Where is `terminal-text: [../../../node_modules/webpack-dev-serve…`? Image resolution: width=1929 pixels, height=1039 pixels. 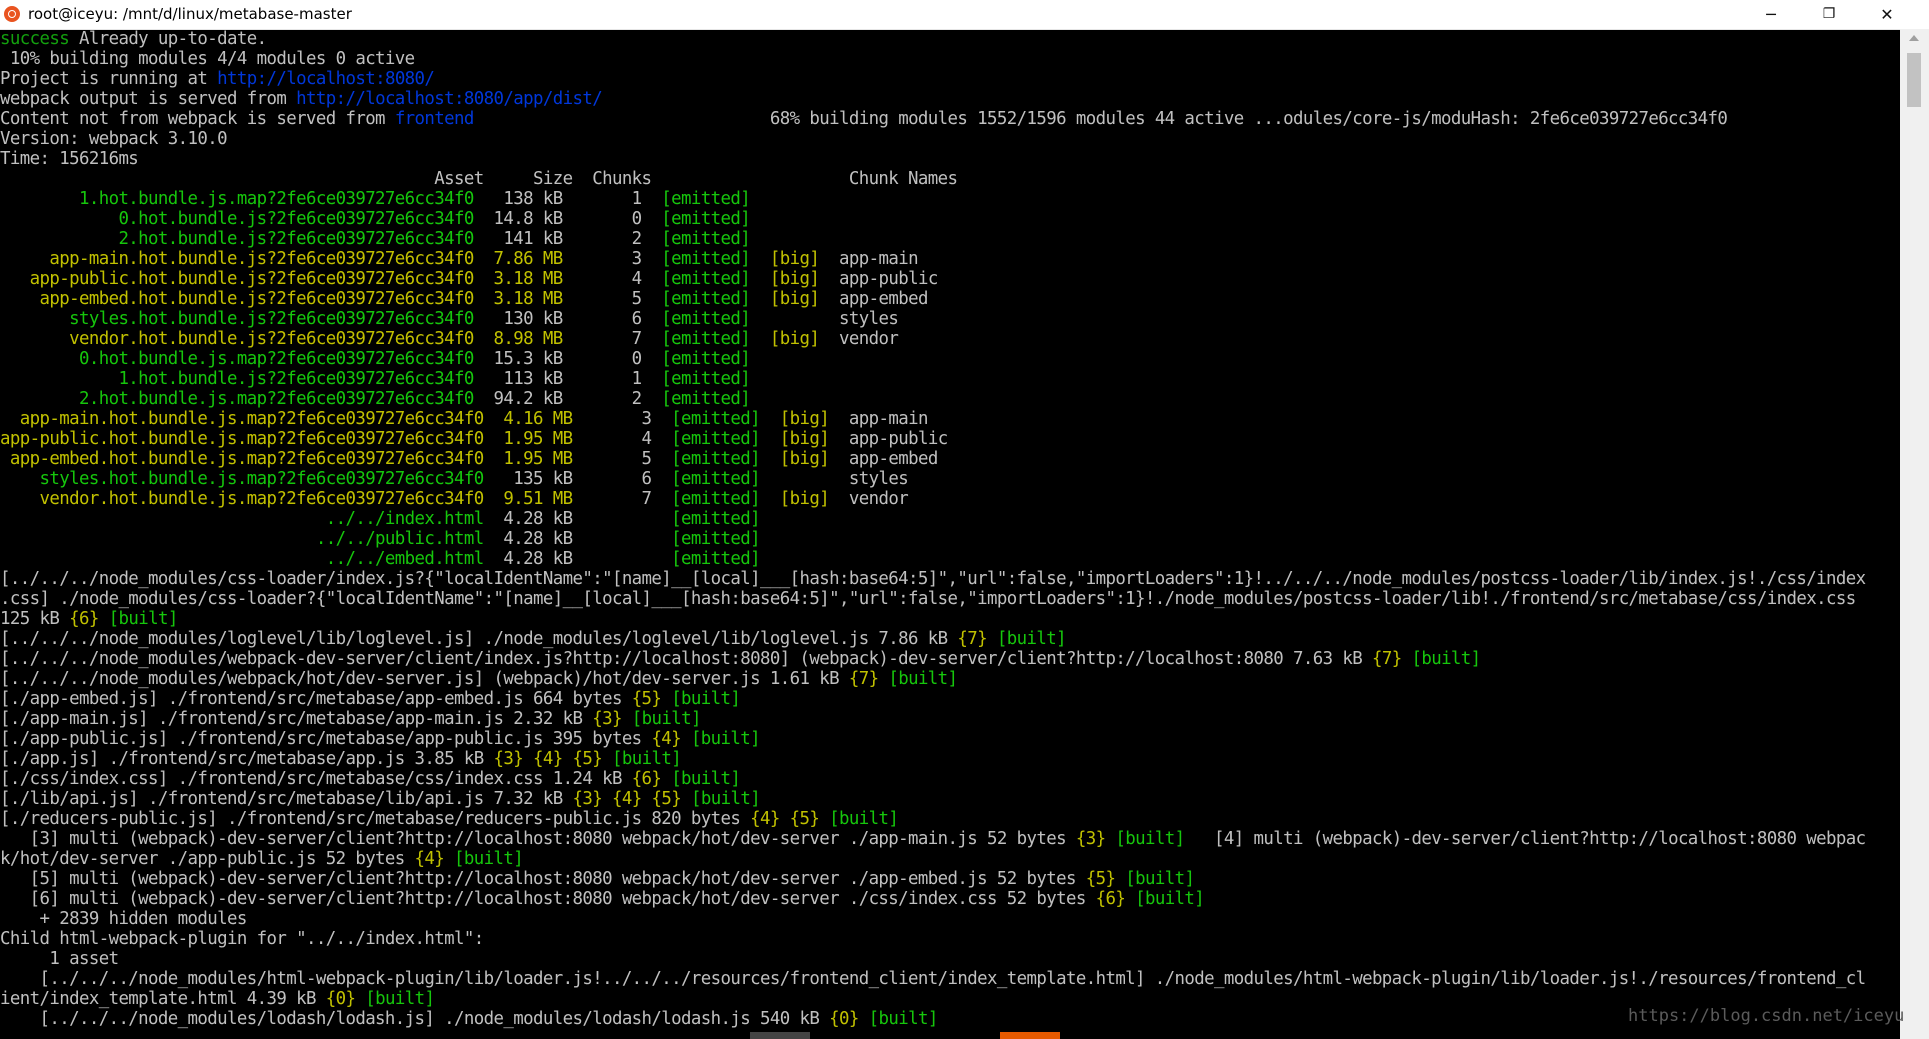 terminal-text: [../../../node_modules/webpack-dev-serve… is located at coordinates (686, 659).